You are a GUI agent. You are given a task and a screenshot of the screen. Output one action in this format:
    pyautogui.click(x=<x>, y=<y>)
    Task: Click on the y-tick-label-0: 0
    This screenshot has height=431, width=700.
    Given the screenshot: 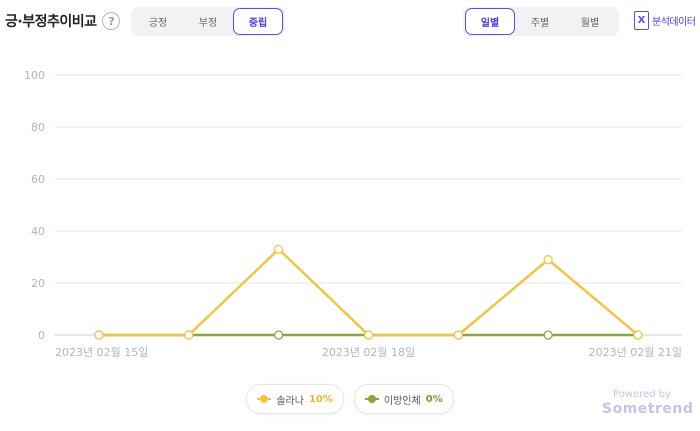 What is the action you would take?
    pyautogui.click(x=41, y=335)
    